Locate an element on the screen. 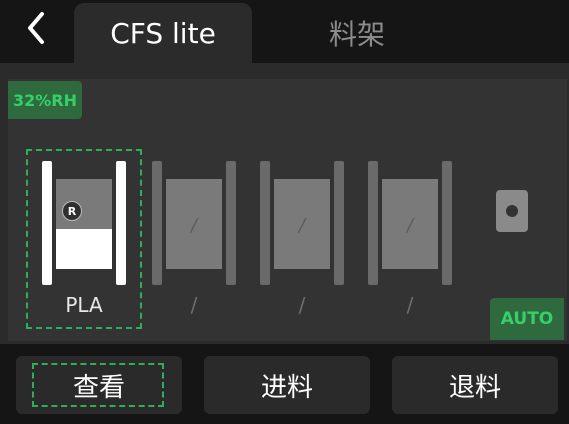 The width and height of the screenshot is (569, 424). spool-hole-icon is located at coordinates (512, 211).